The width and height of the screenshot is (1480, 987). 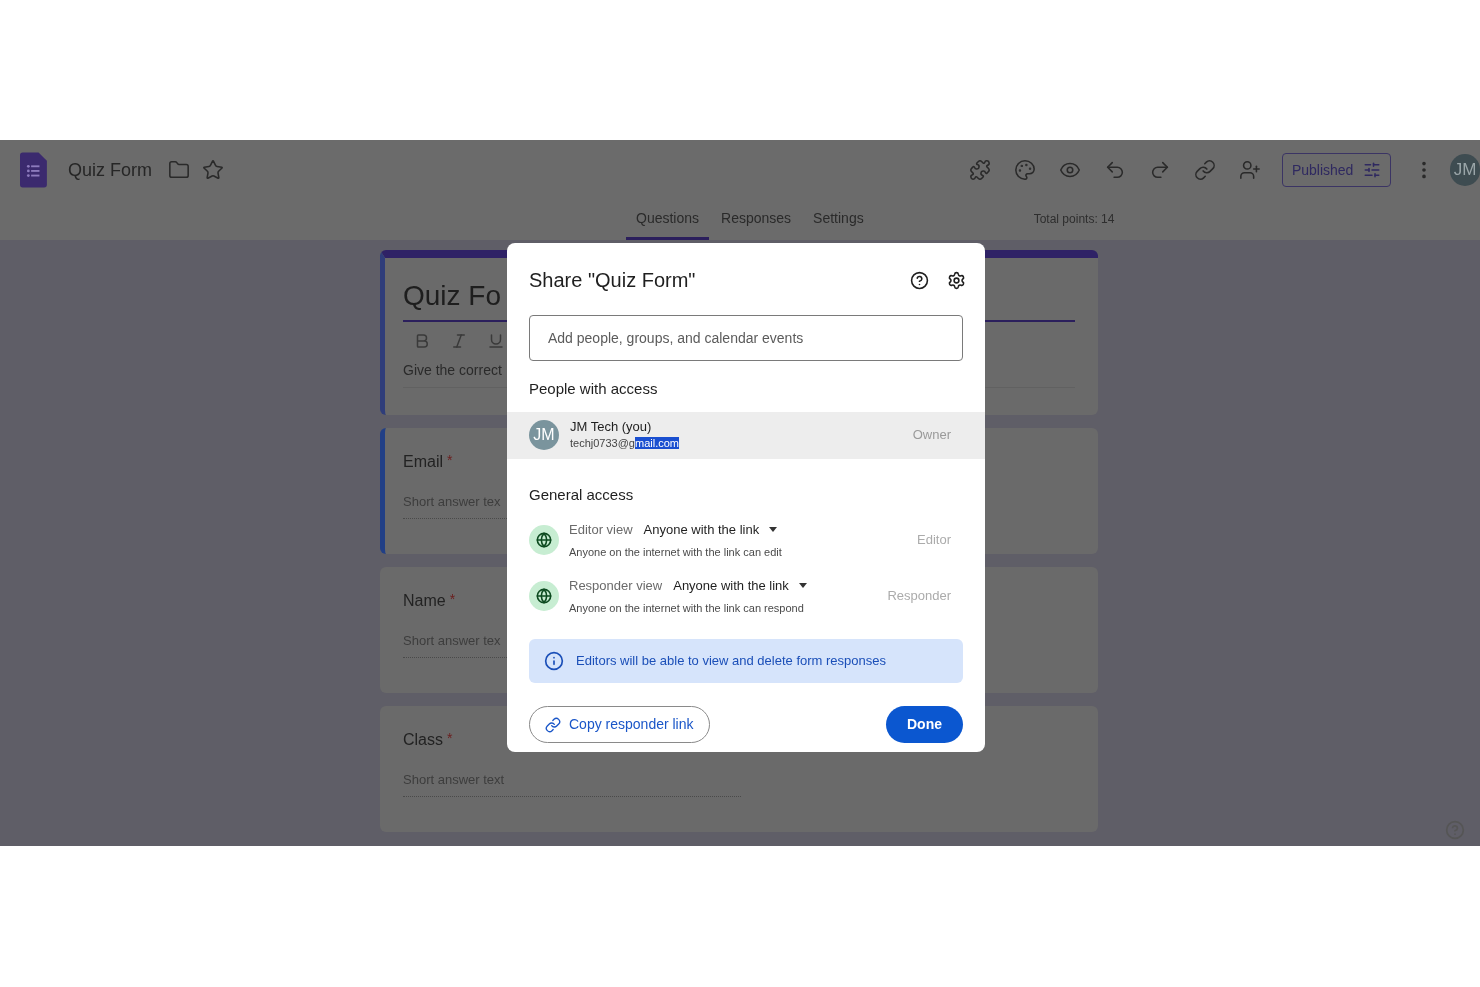 What do you see at coordinates (979, 170) in the screenshot?
I see `puzzle-icon` at bounding box center [979, 170].